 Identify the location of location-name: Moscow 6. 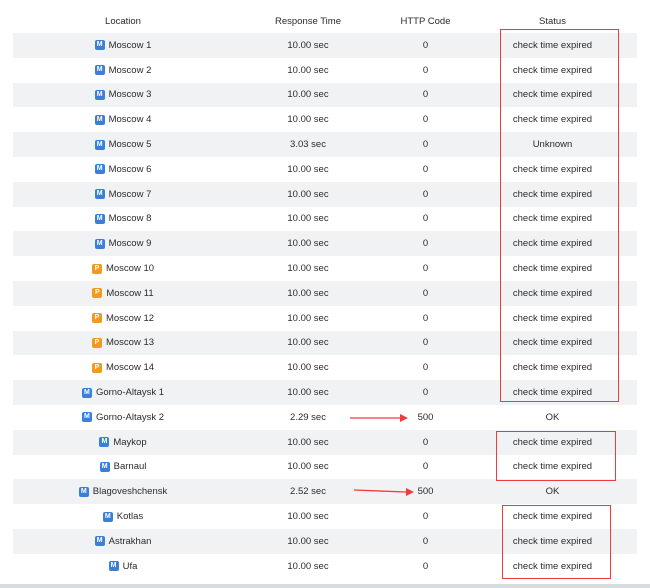
(130, 169).